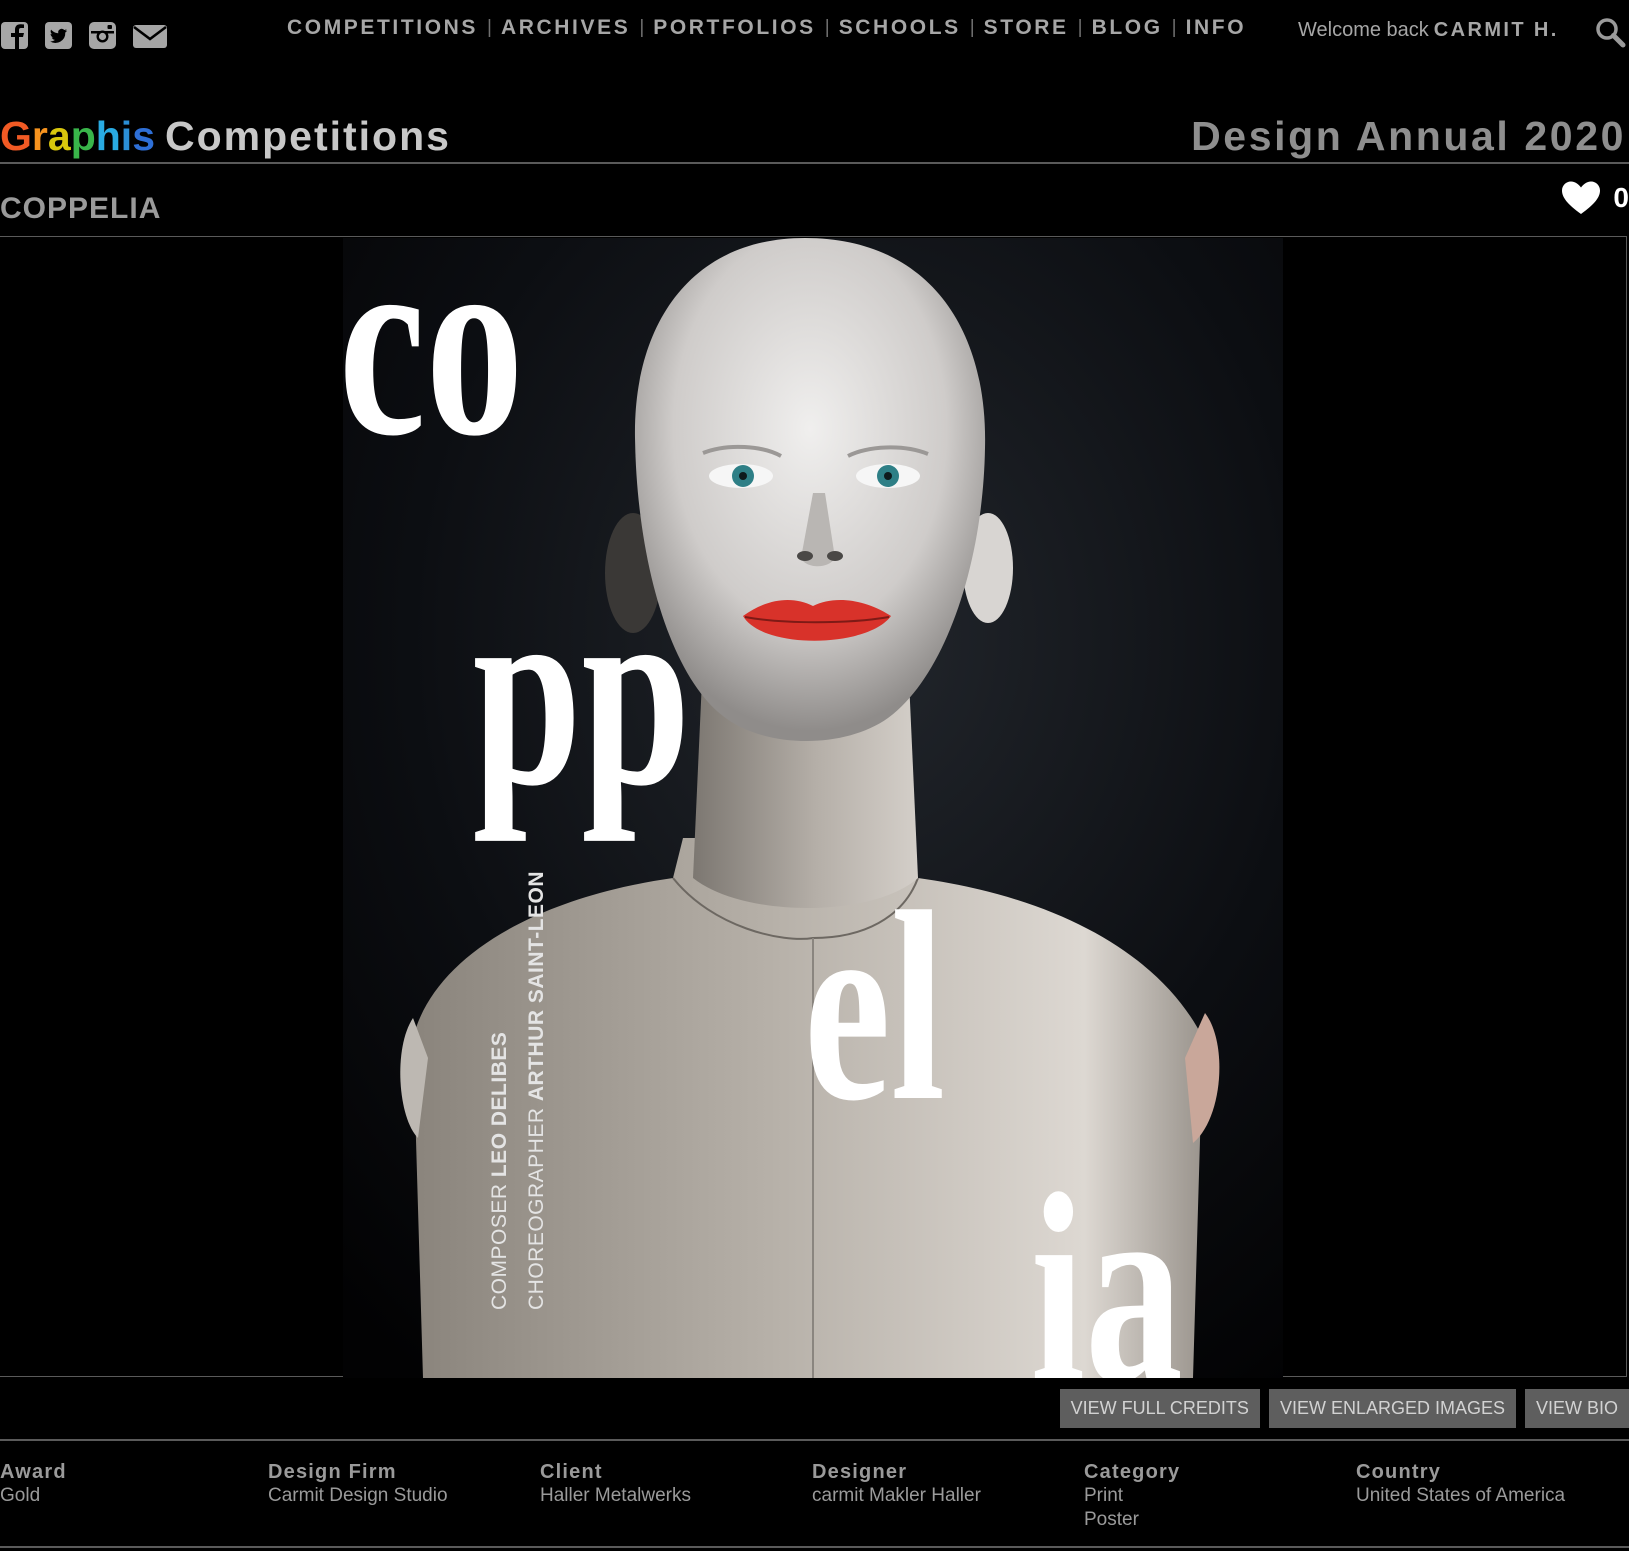  Describe the element at coordinates (582, 692) in the screenshot. I see `poster-letters-pp: pp` at that location.